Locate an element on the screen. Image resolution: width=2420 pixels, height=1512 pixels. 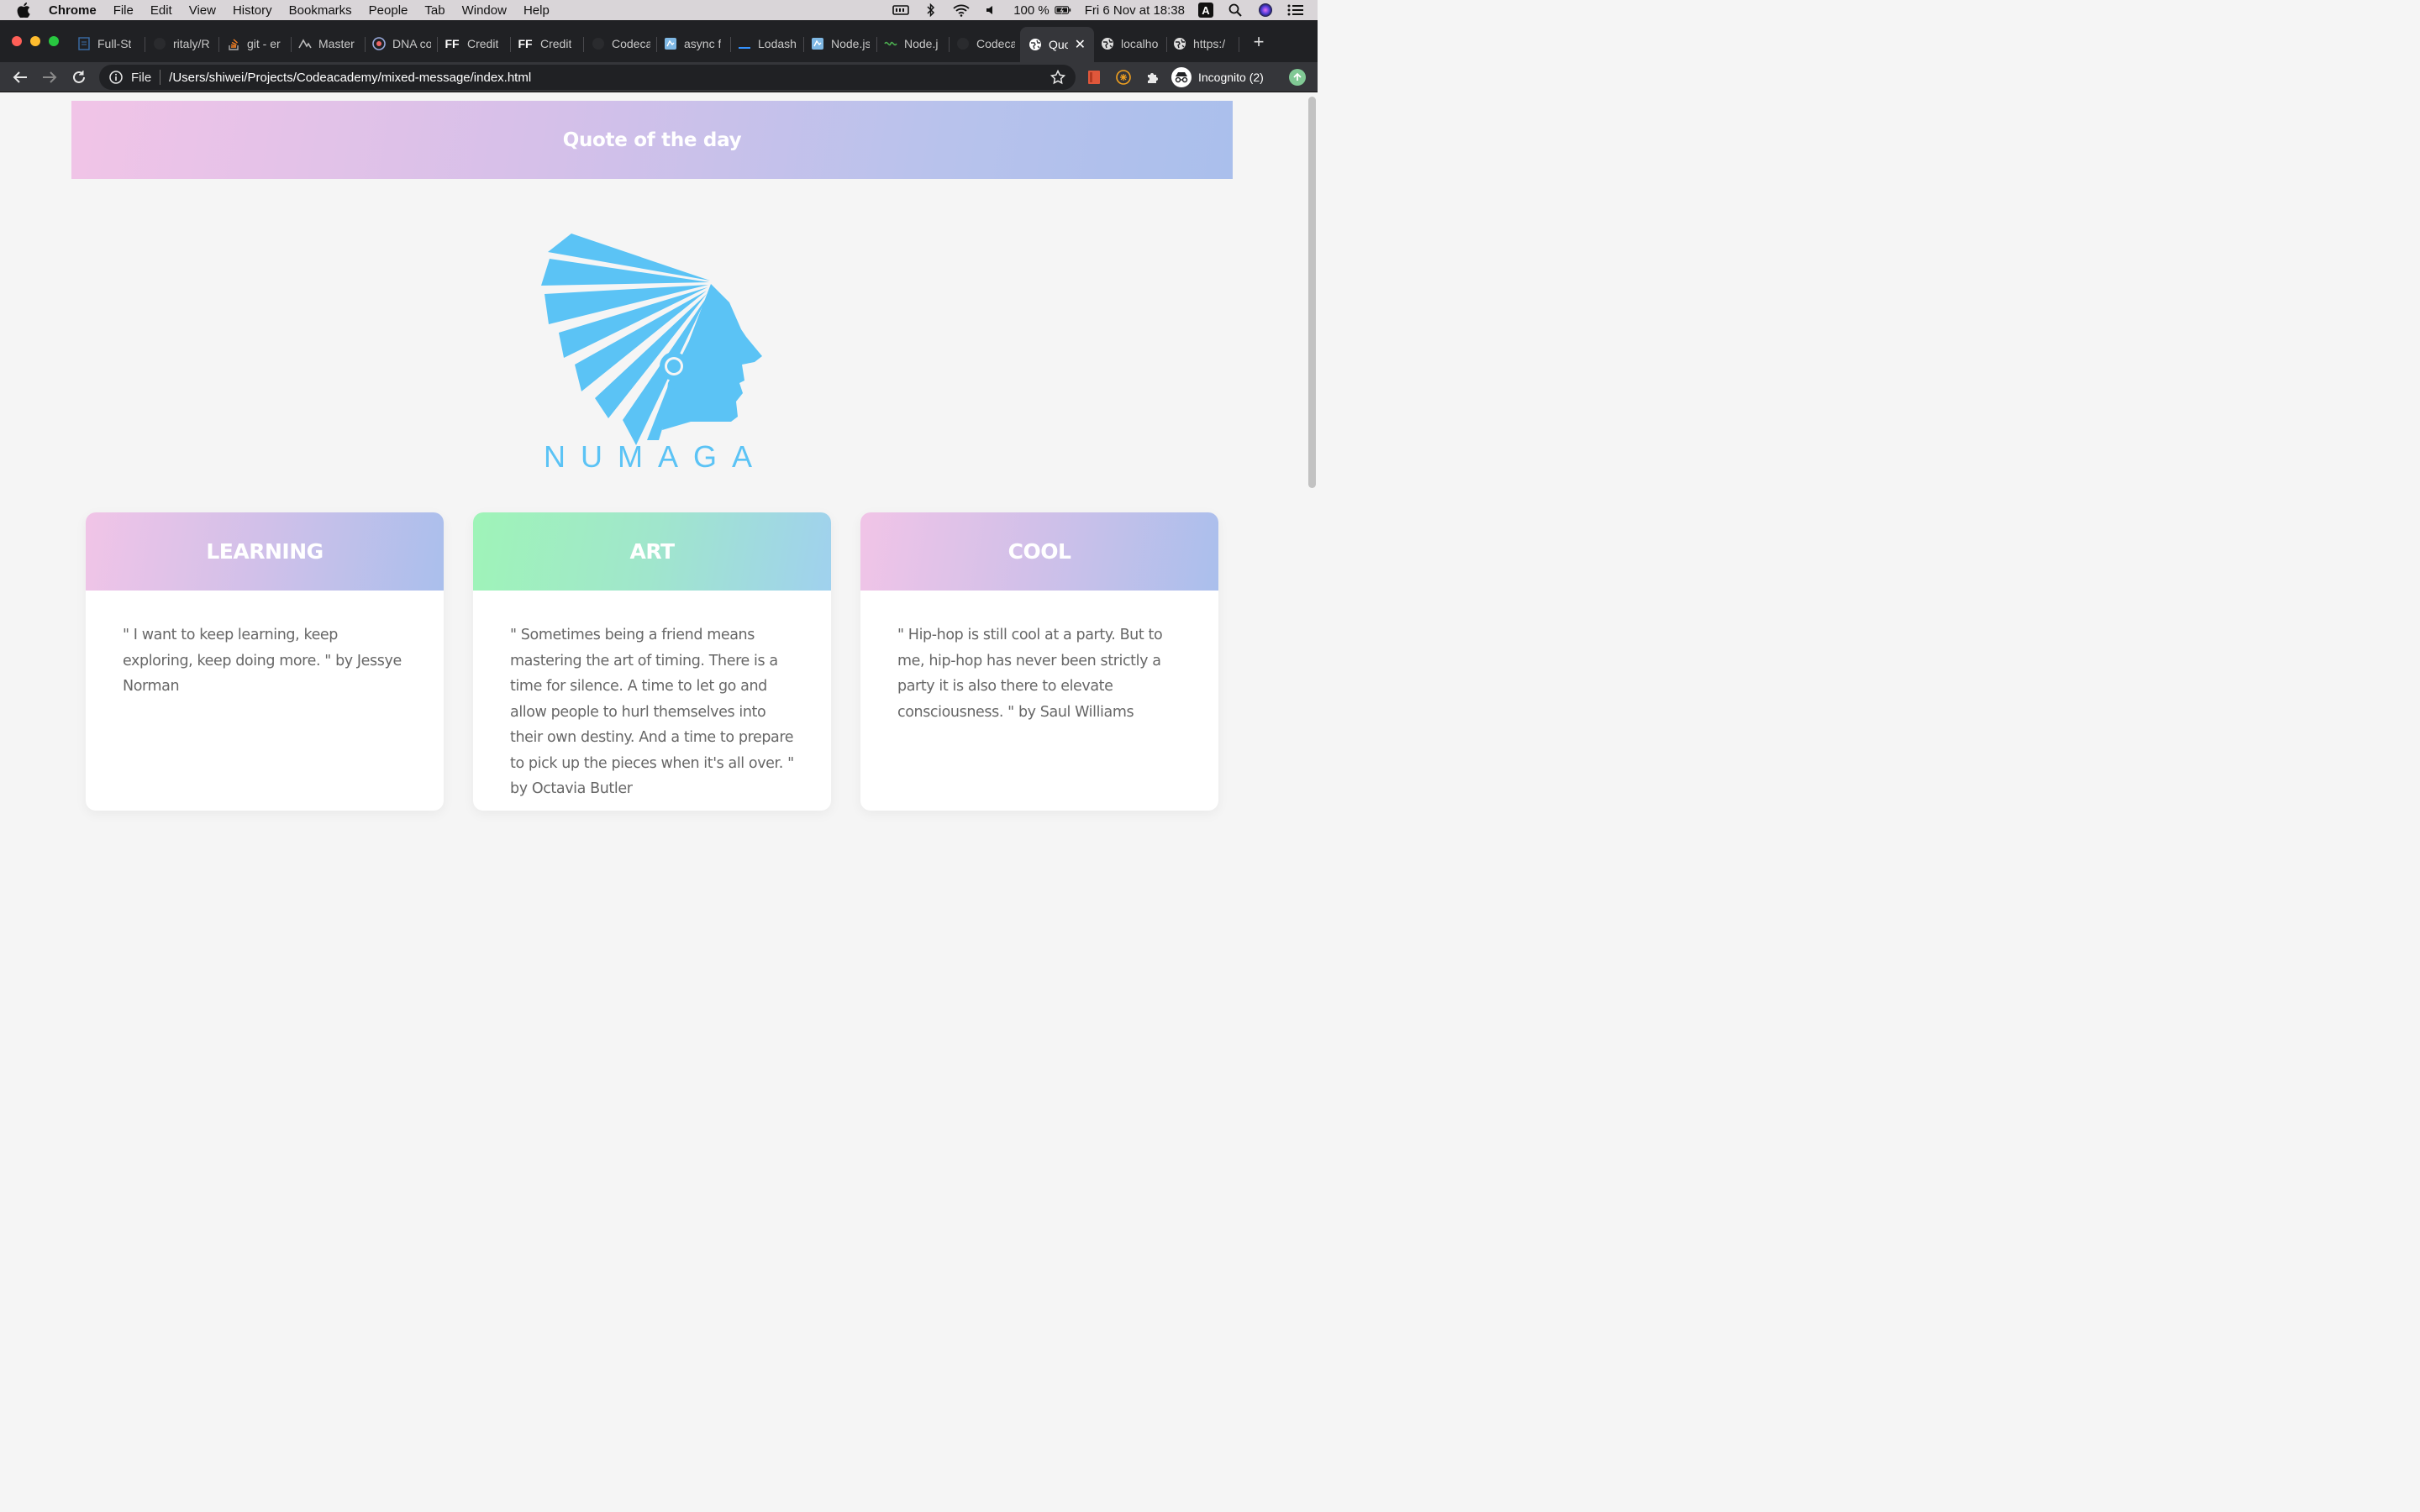
card-header: COOL is located at coordinates (1039, 551).